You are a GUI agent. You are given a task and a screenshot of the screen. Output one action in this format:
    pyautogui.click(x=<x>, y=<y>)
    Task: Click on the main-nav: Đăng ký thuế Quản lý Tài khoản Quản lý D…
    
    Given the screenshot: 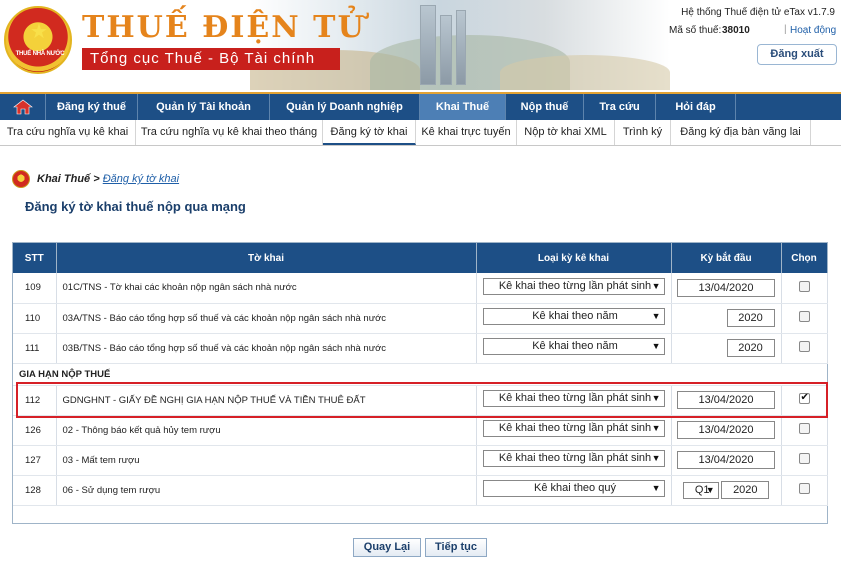 What is the action you would take?
    pyautogui.click(x=420, y=106)
    